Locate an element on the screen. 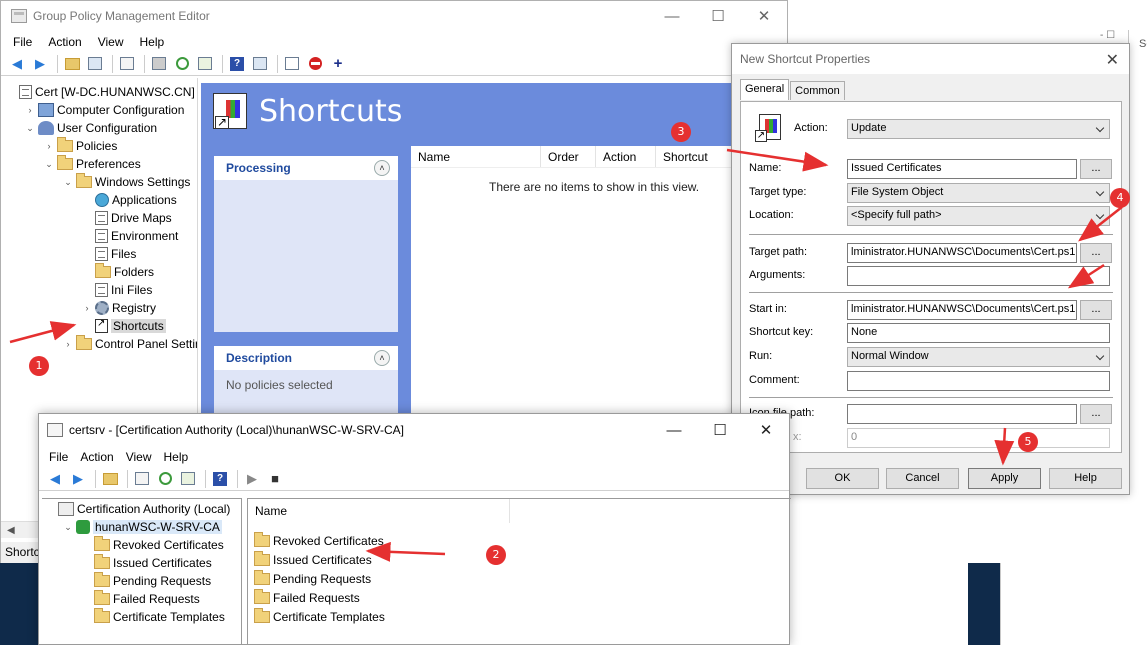 The image size is (1147, 645). tree-item: › Computer Configuration is located at coordinates (104, 110).